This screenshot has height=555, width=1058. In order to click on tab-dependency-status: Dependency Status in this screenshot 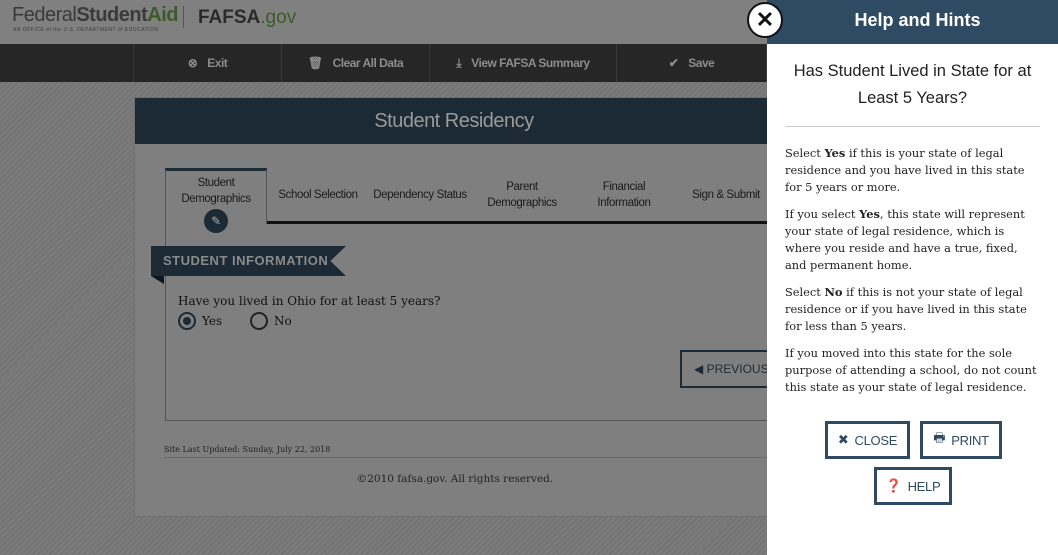, I will do `click(420, 194)`.